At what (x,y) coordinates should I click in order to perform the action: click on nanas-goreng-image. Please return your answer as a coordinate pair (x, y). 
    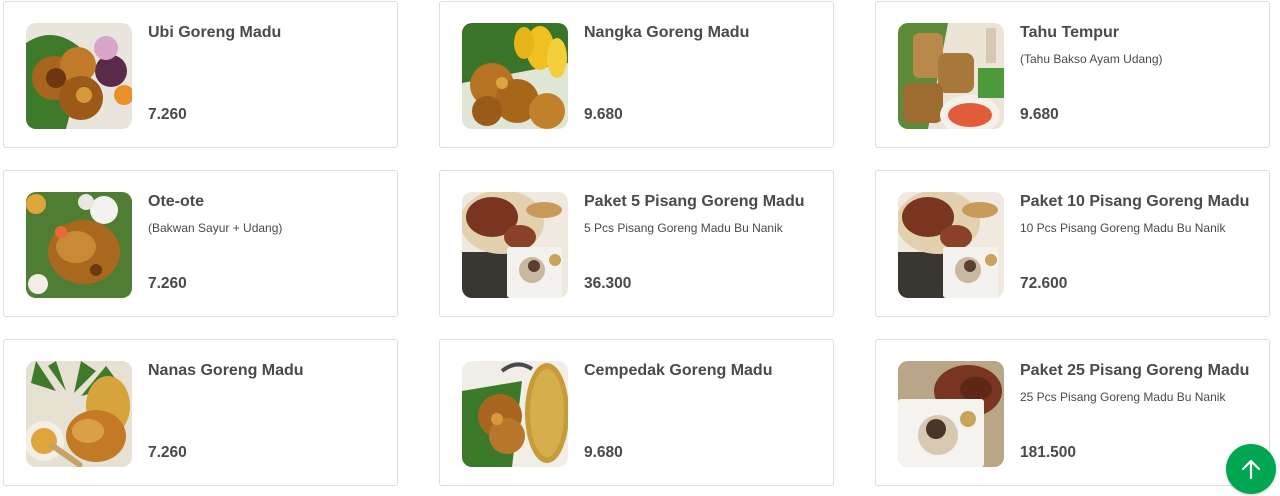
    Looking at the image, I should click on (79, 414).